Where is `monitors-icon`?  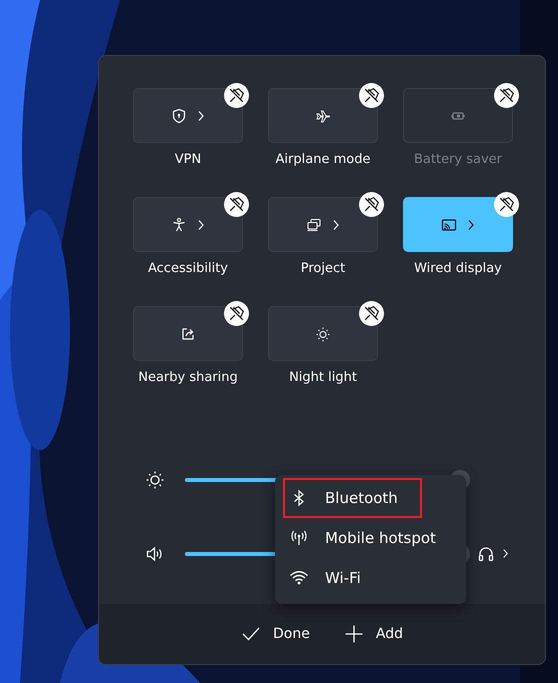
monitors-icon is located at coordinates (314, 224).